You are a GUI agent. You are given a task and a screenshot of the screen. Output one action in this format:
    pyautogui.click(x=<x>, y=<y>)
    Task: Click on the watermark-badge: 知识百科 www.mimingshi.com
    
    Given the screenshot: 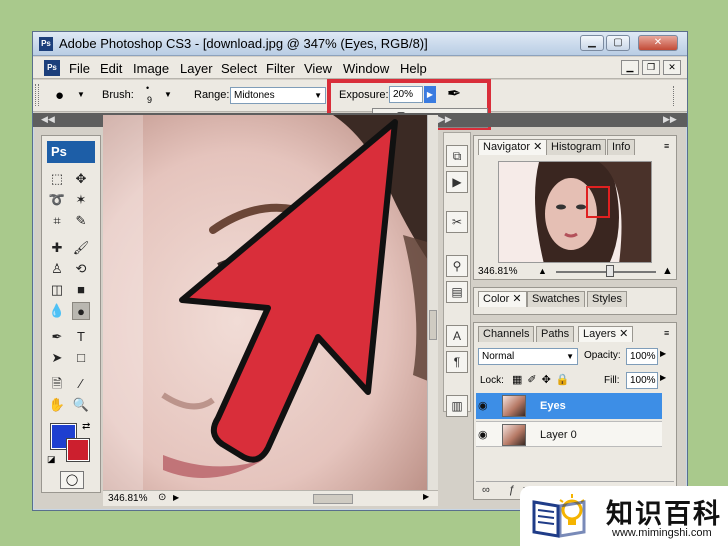 What is the action you would take?
    pyautogui.click(x=624, y=516)
    